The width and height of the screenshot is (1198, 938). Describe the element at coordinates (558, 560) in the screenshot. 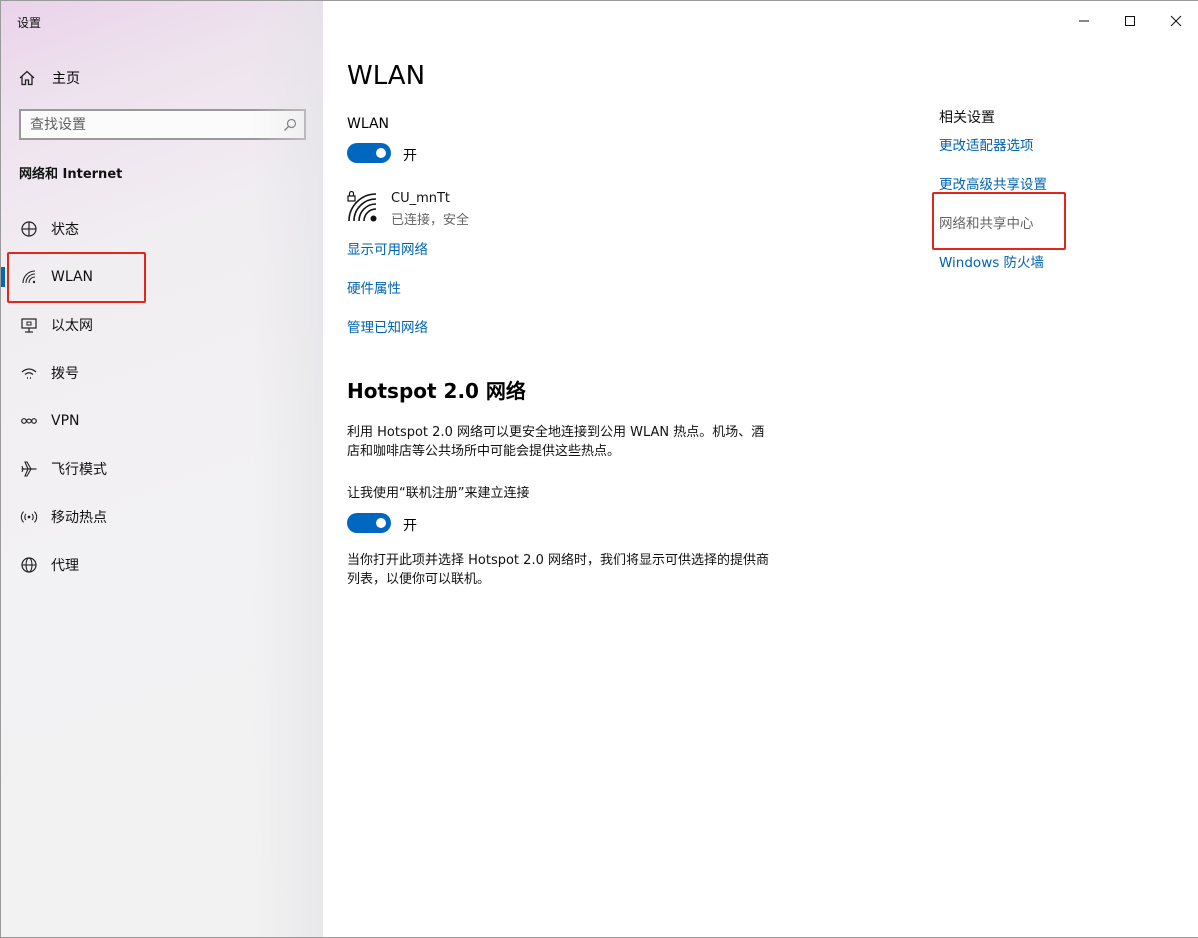

I see `signup-note-line: 当你打开此项并选择 Hotspot 2.0 网络时，我们将显示可供选择的提供商` at that location.